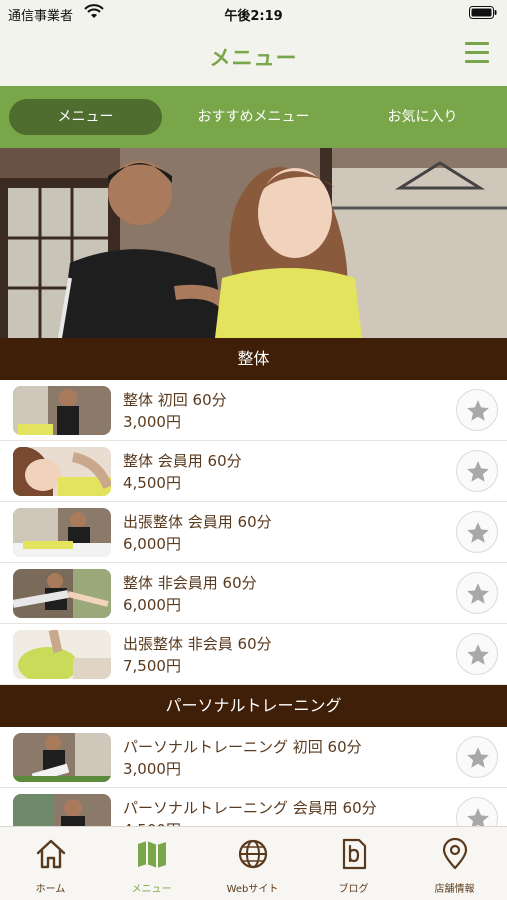 This screenshot has width=507, height=900. What do you see at coordinates (51, 854) in the screenshot?
I see `home-icon` at bounding box center [51, 854].